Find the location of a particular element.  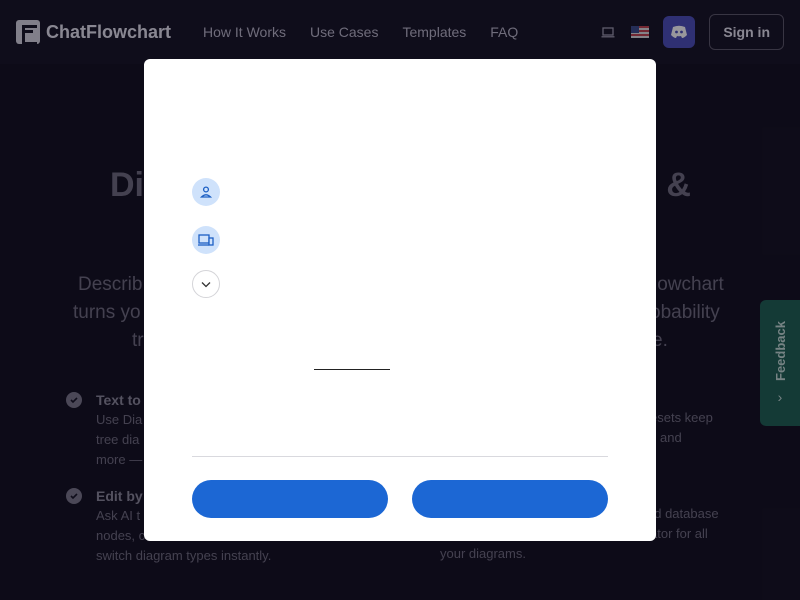

chevron-down-icon is located at coordinates (206, 284).